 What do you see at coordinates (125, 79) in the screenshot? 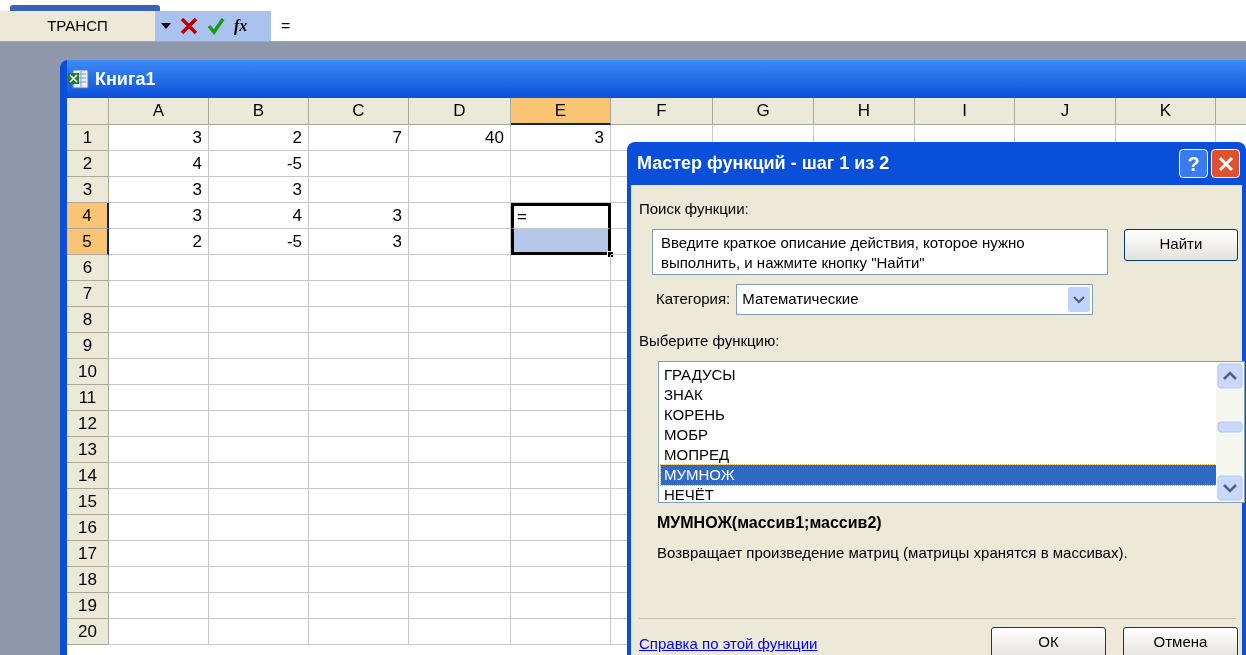
I see `window-title: Книга1` at bounding box center [125, 79].